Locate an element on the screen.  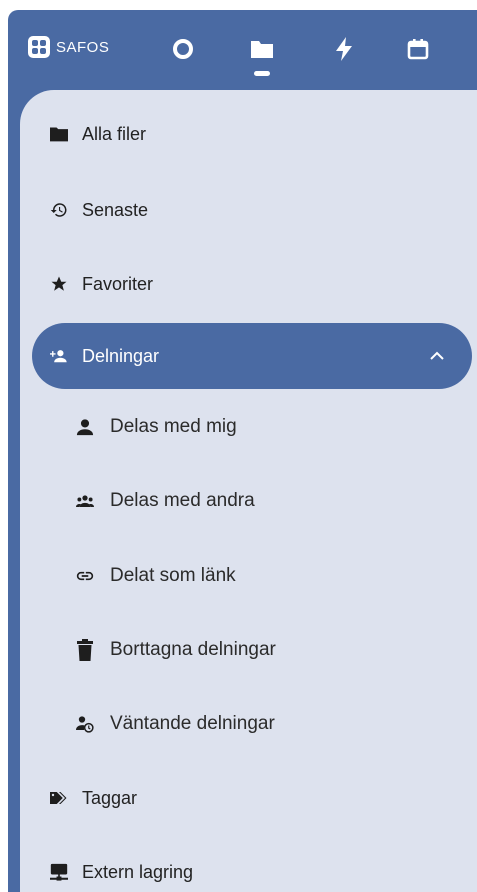
share-person-icon is located at coordinates (50, 356).